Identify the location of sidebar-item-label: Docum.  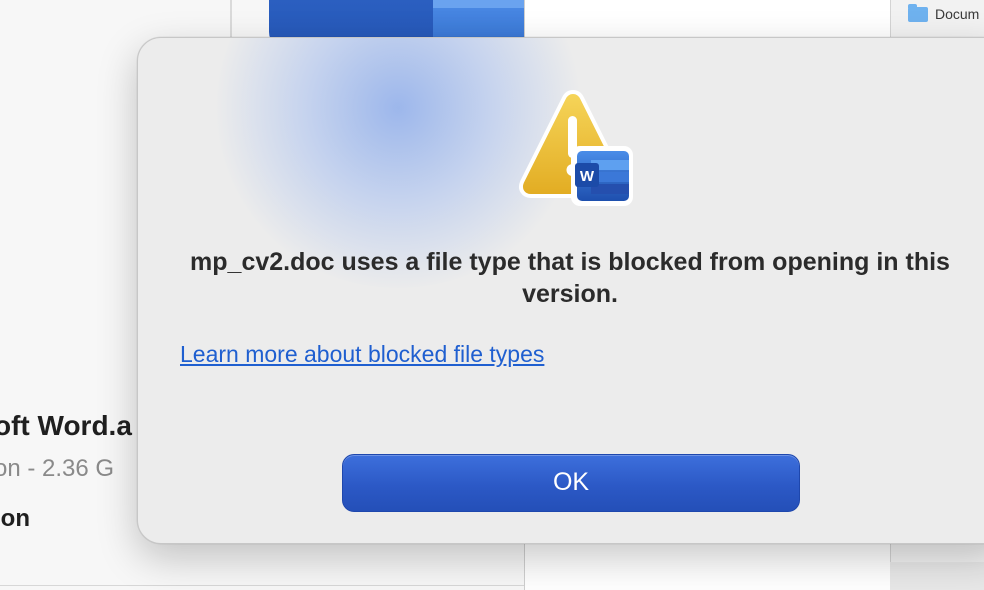
(957, 14).